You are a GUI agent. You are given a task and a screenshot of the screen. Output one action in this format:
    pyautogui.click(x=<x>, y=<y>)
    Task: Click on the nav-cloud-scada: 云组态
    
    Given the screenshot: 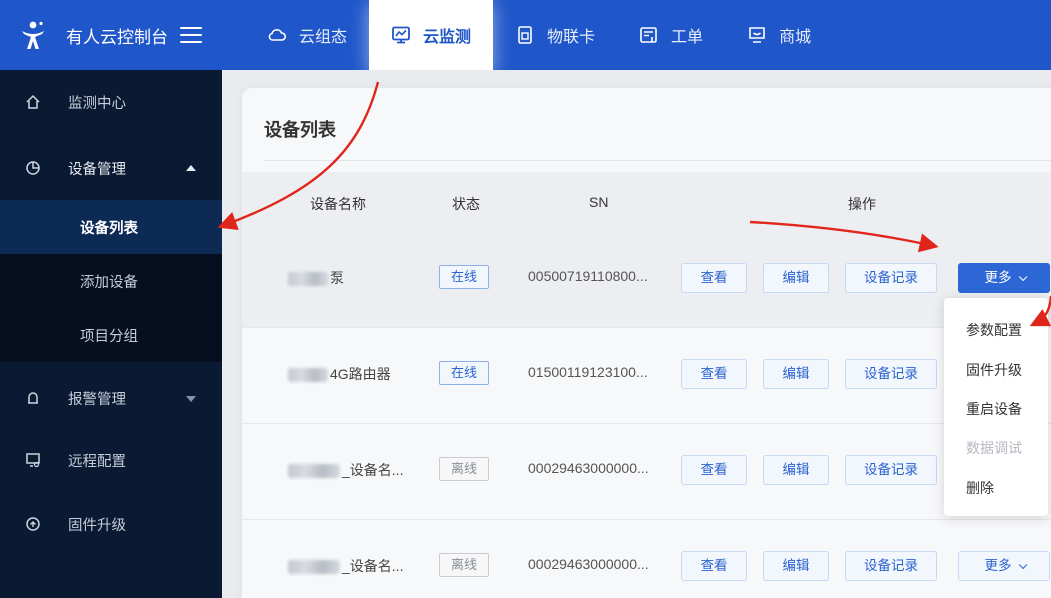 What is the action you would take?
    pyautogui.click(x=307, y=35)
    